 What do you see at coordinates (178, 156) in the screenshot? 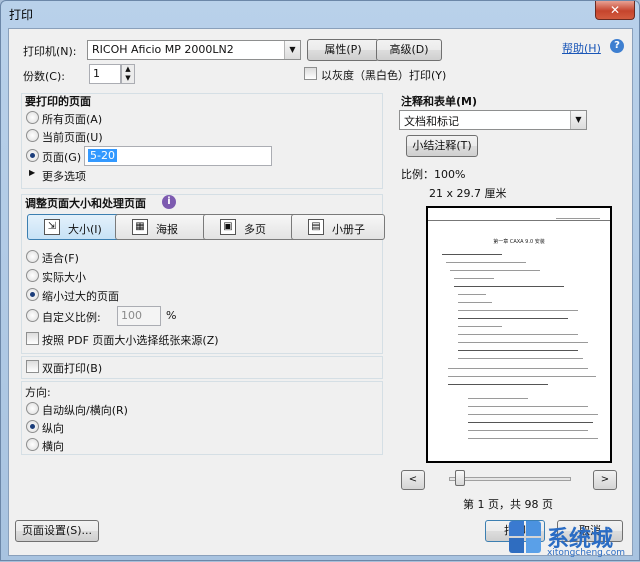
I see `page-range-input: 5-20` at bounding box center [178, 156].